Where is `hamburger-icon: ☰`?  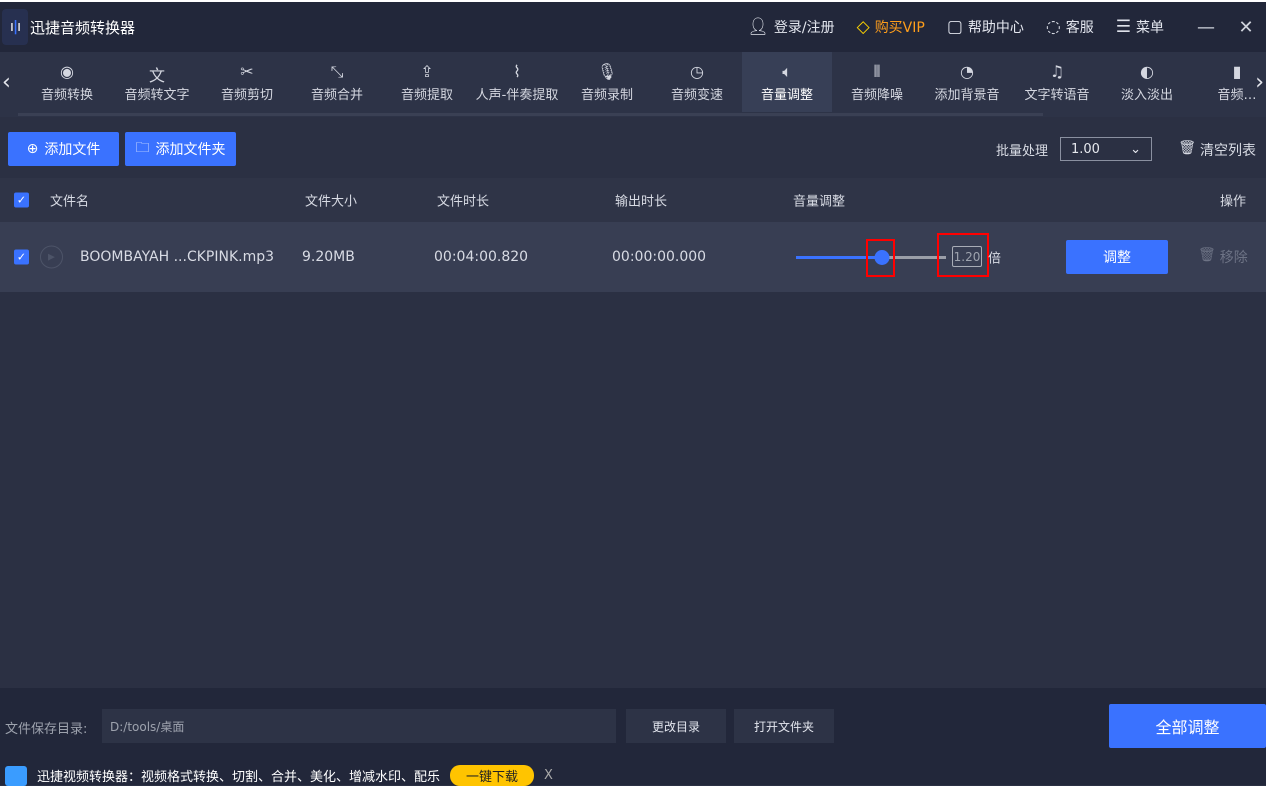 hamburger-icon: ☰ is located at coordinates (1123, 27).